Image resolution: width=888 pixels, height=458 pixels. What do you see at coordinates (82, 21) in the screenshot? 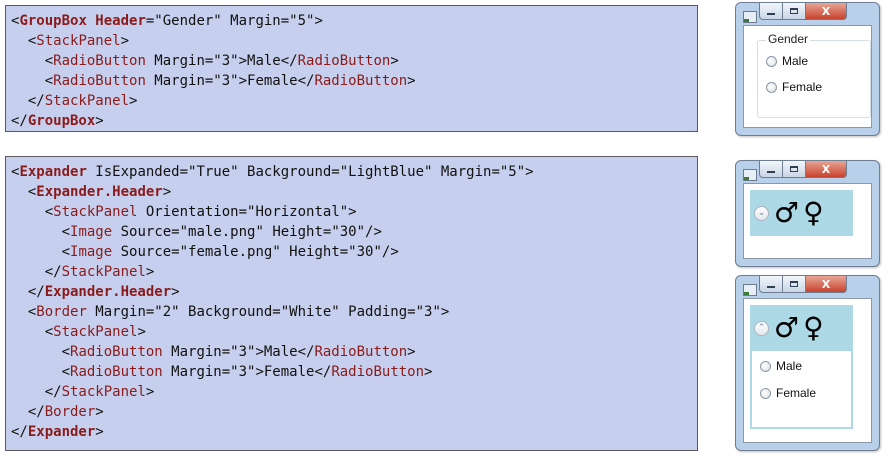
I see `code-element-name: GroupBox Header` at bounding box center [82, 21].